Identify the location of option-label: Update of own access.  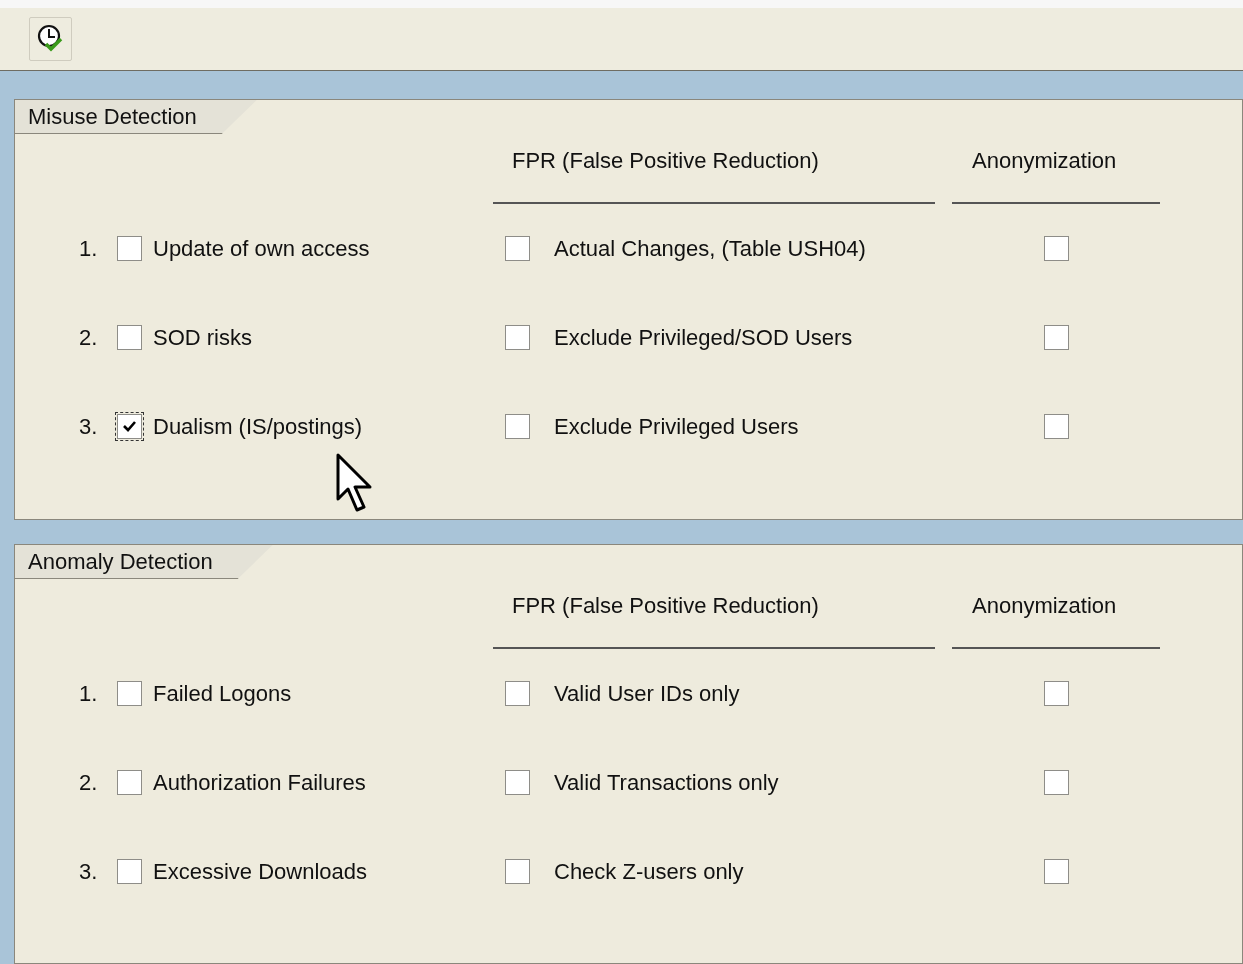
(261, 248).